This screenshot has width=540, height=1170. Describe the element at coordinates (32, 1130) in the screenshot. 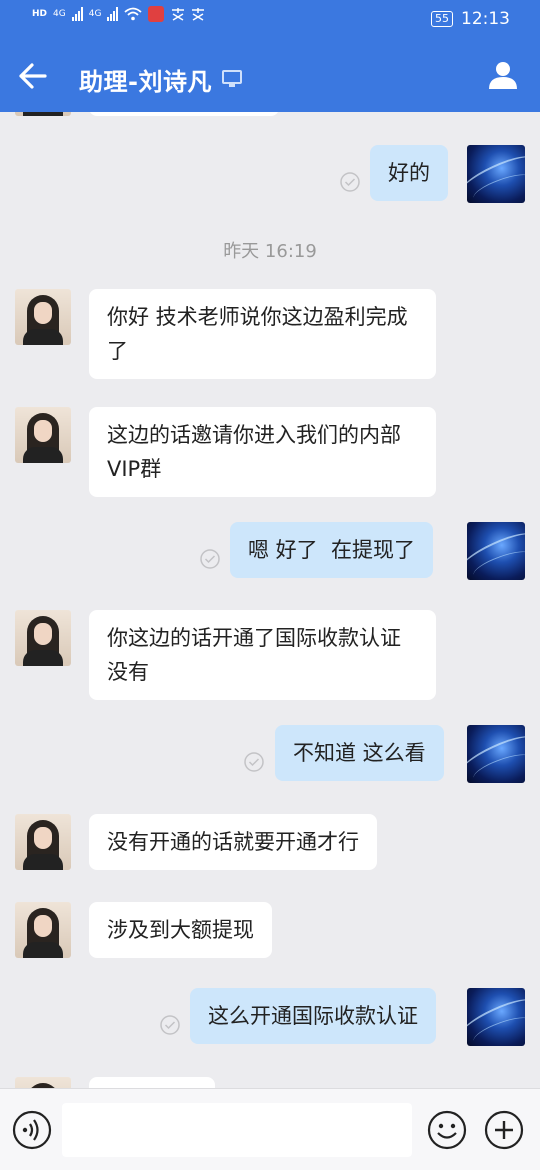

I see `voice-icon` at that location.